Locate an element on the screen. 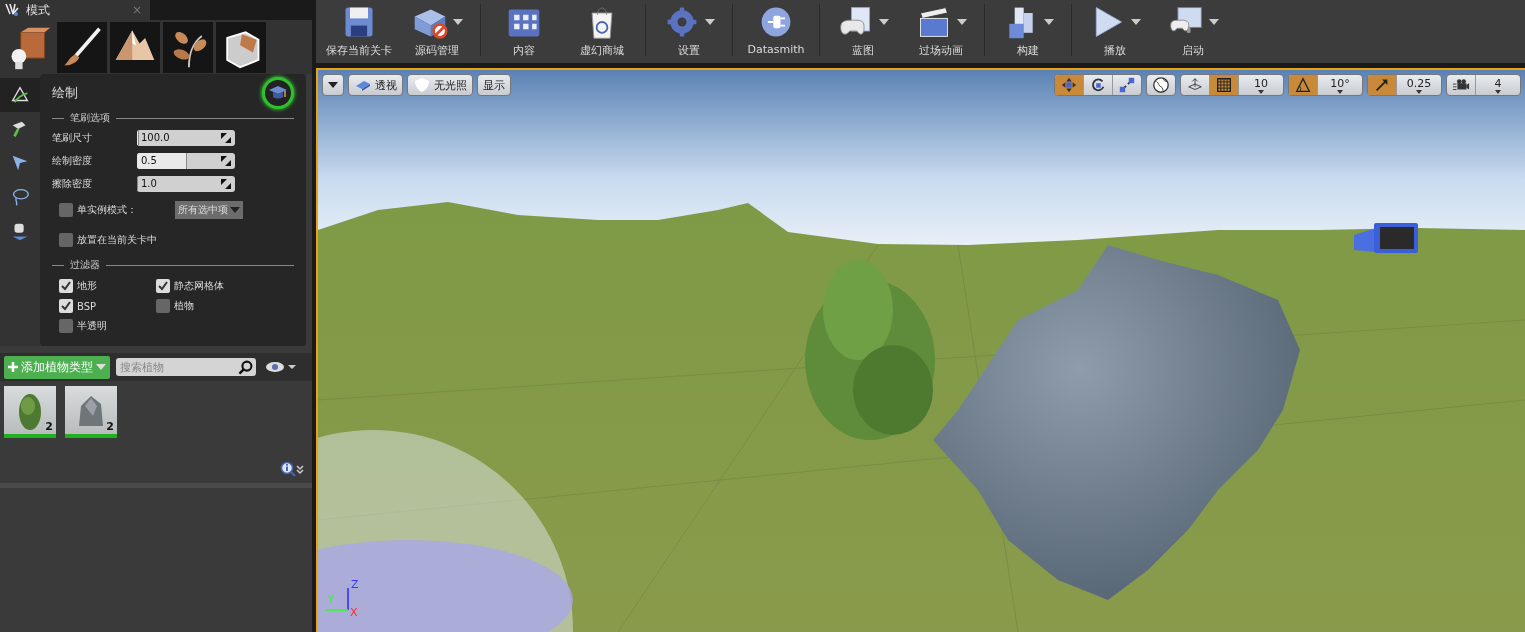 The image size is (1525, 632). instance-count: 2 is located at coordinates (110, 426).